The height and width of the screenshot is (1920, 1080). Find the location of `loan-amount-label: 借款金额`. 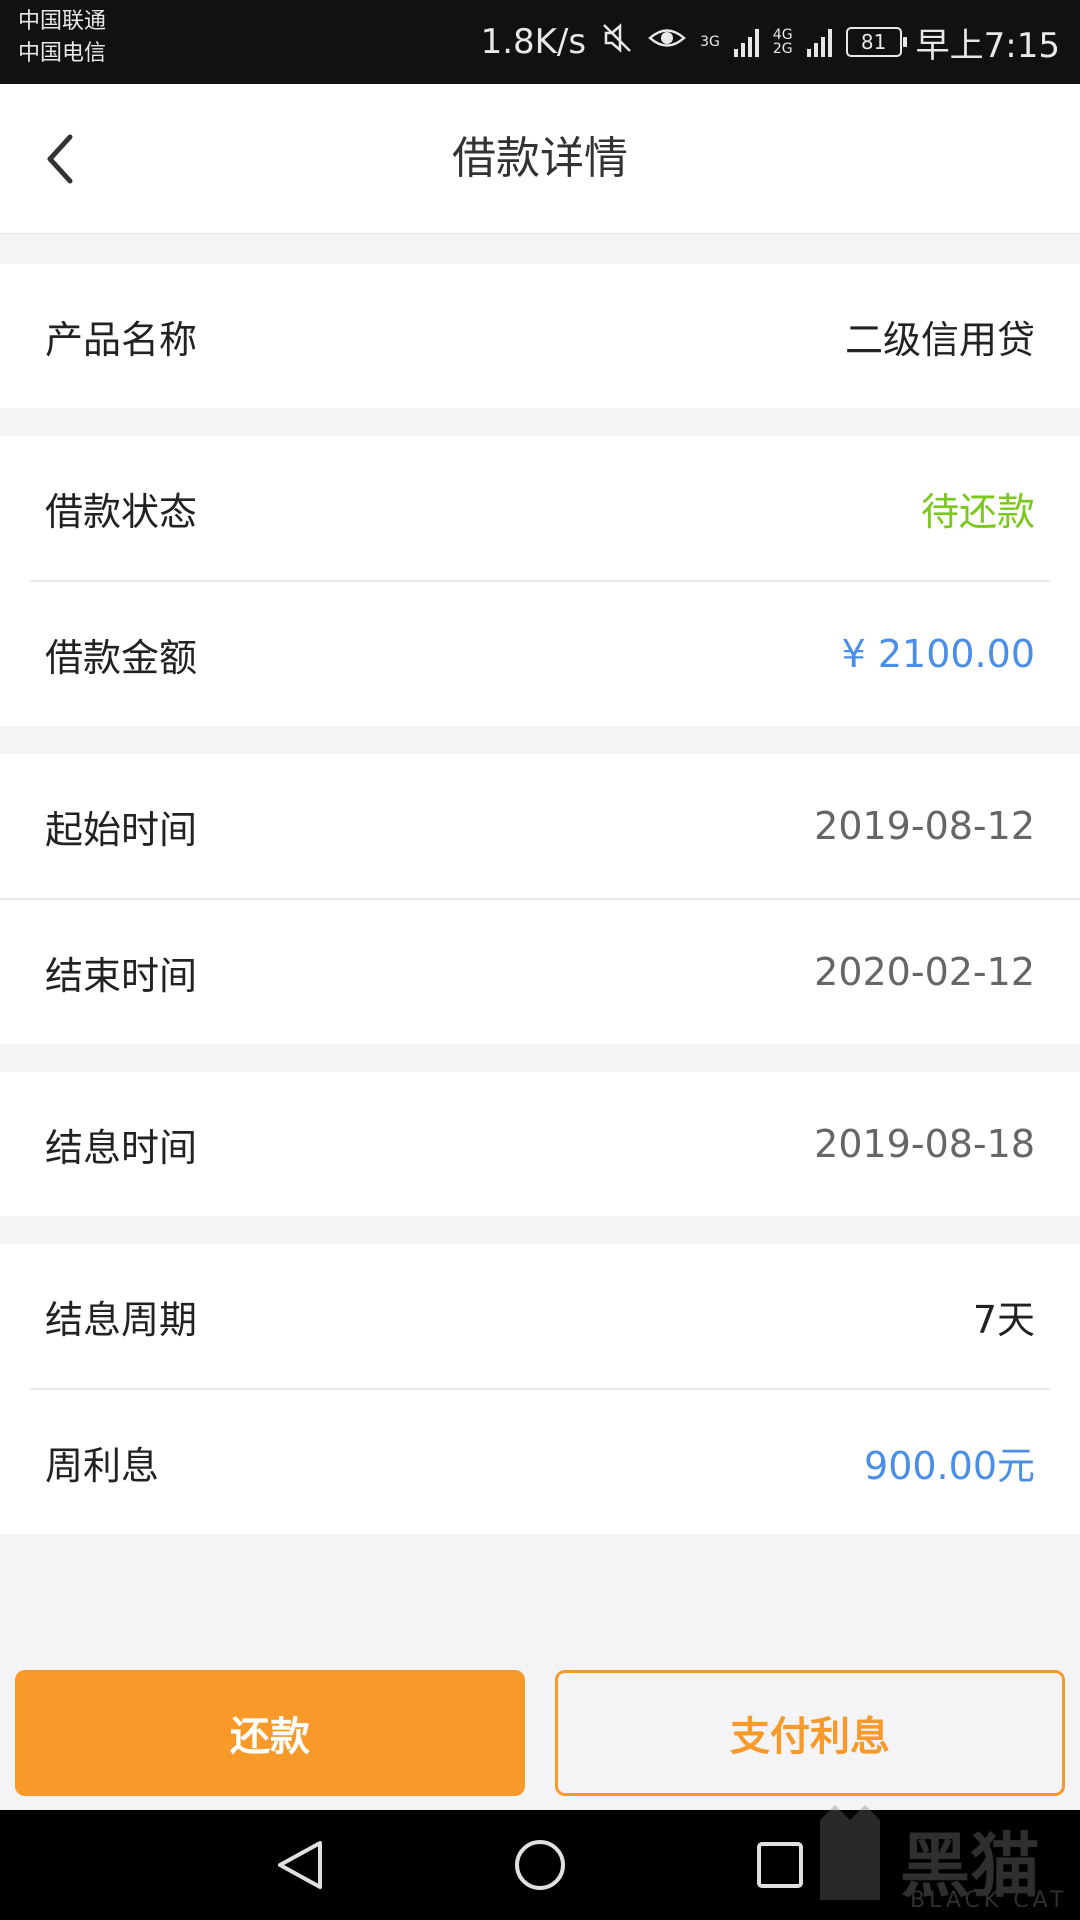

loan-amount-label: 借款金额 is located at coordinates (121, 657).